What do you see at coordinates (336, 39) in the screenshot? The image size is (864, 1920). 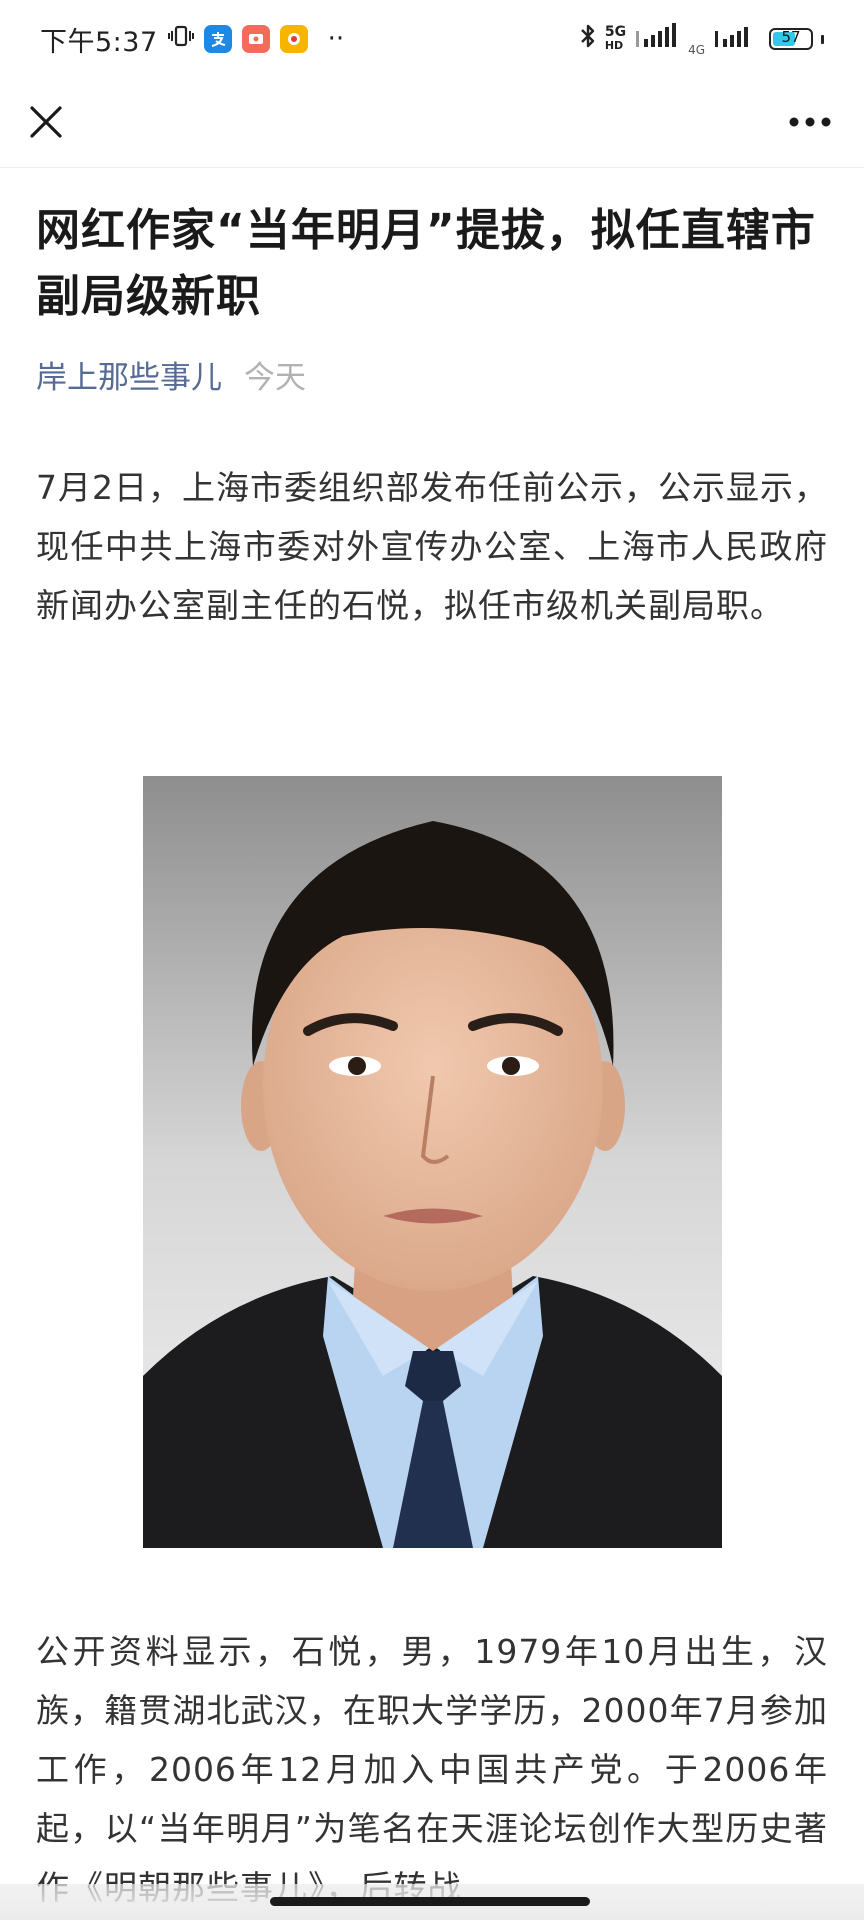 I see `notification-overflow: ··` at bounding box center [336, 39].